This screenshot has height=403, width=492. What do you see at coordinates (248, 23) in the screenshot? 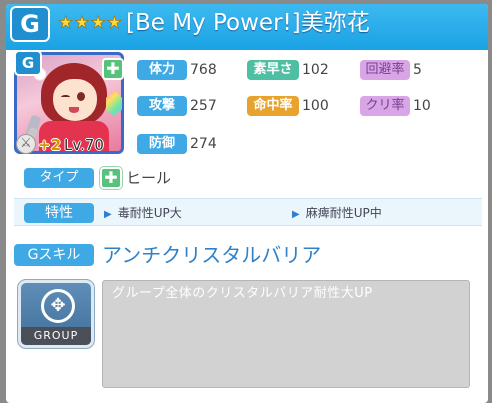
I see `character-title: [Be My Power!]美弥花` at bounding box center [248, 23].